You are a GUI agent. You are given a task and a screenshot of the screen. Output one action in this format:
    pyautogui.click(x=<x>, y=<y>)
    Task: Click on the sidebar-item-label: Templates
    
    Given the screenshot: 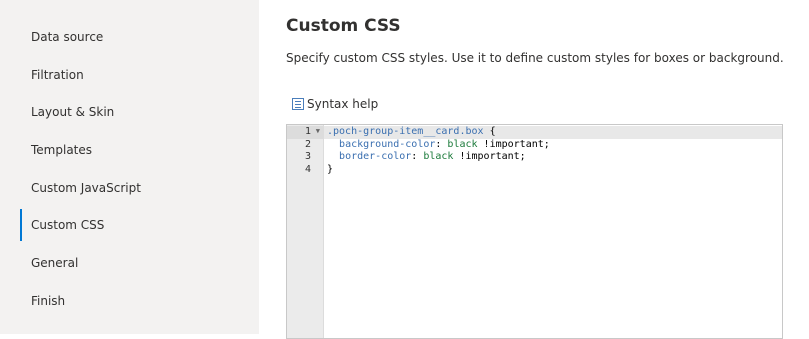 What is the action you would take?
    pyautogui.click(x=62, y=150)
    